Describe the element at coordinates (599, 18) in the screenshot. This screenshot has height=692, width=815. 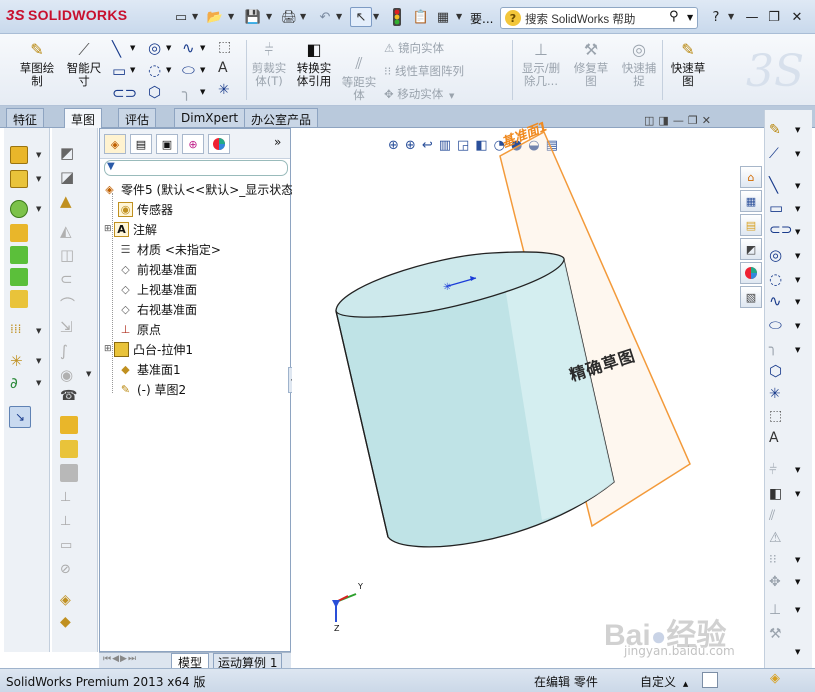
I see `help-search-box: ? 搜索 SolidWorks 帮助 ⚲ ▼` at that location.